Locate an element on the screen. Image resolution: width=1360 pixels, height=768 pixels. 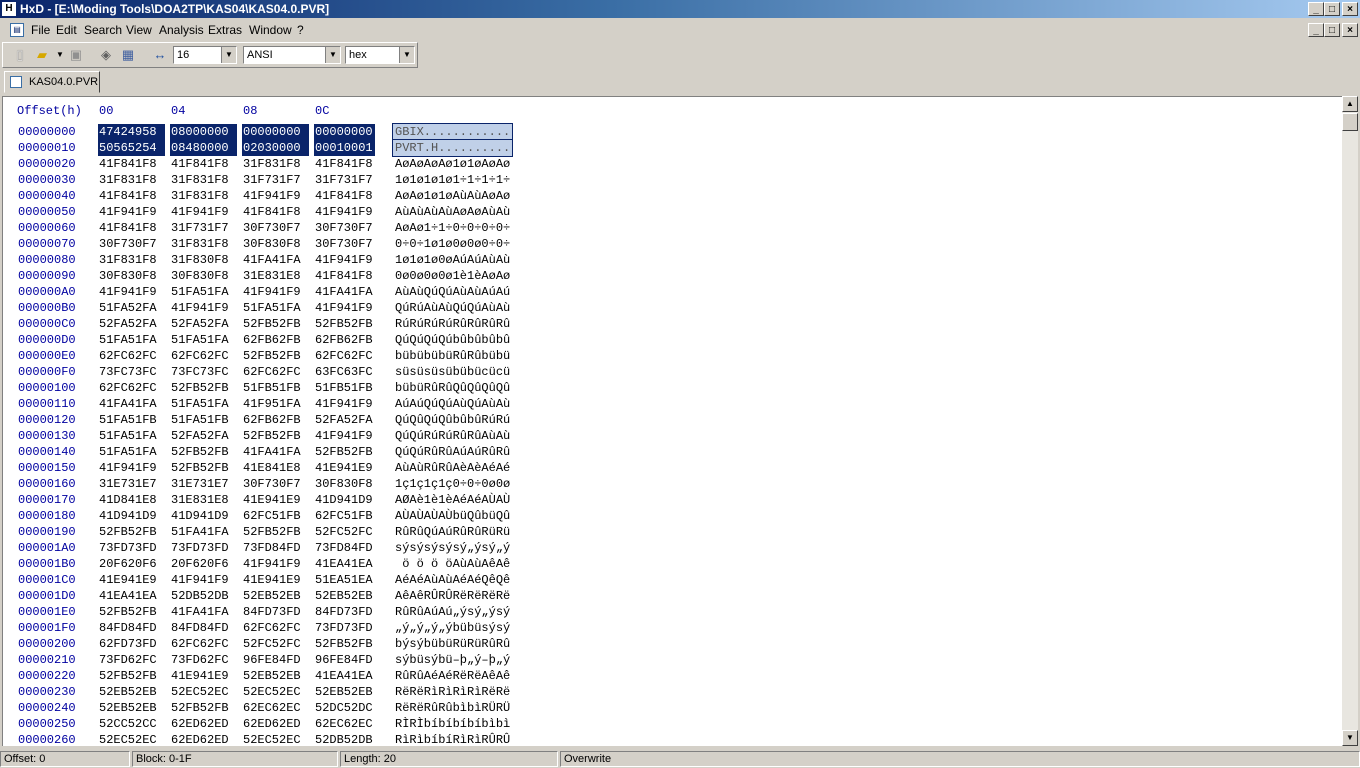
hex-group: 62FC51FB is located at coordinates (344, 516).